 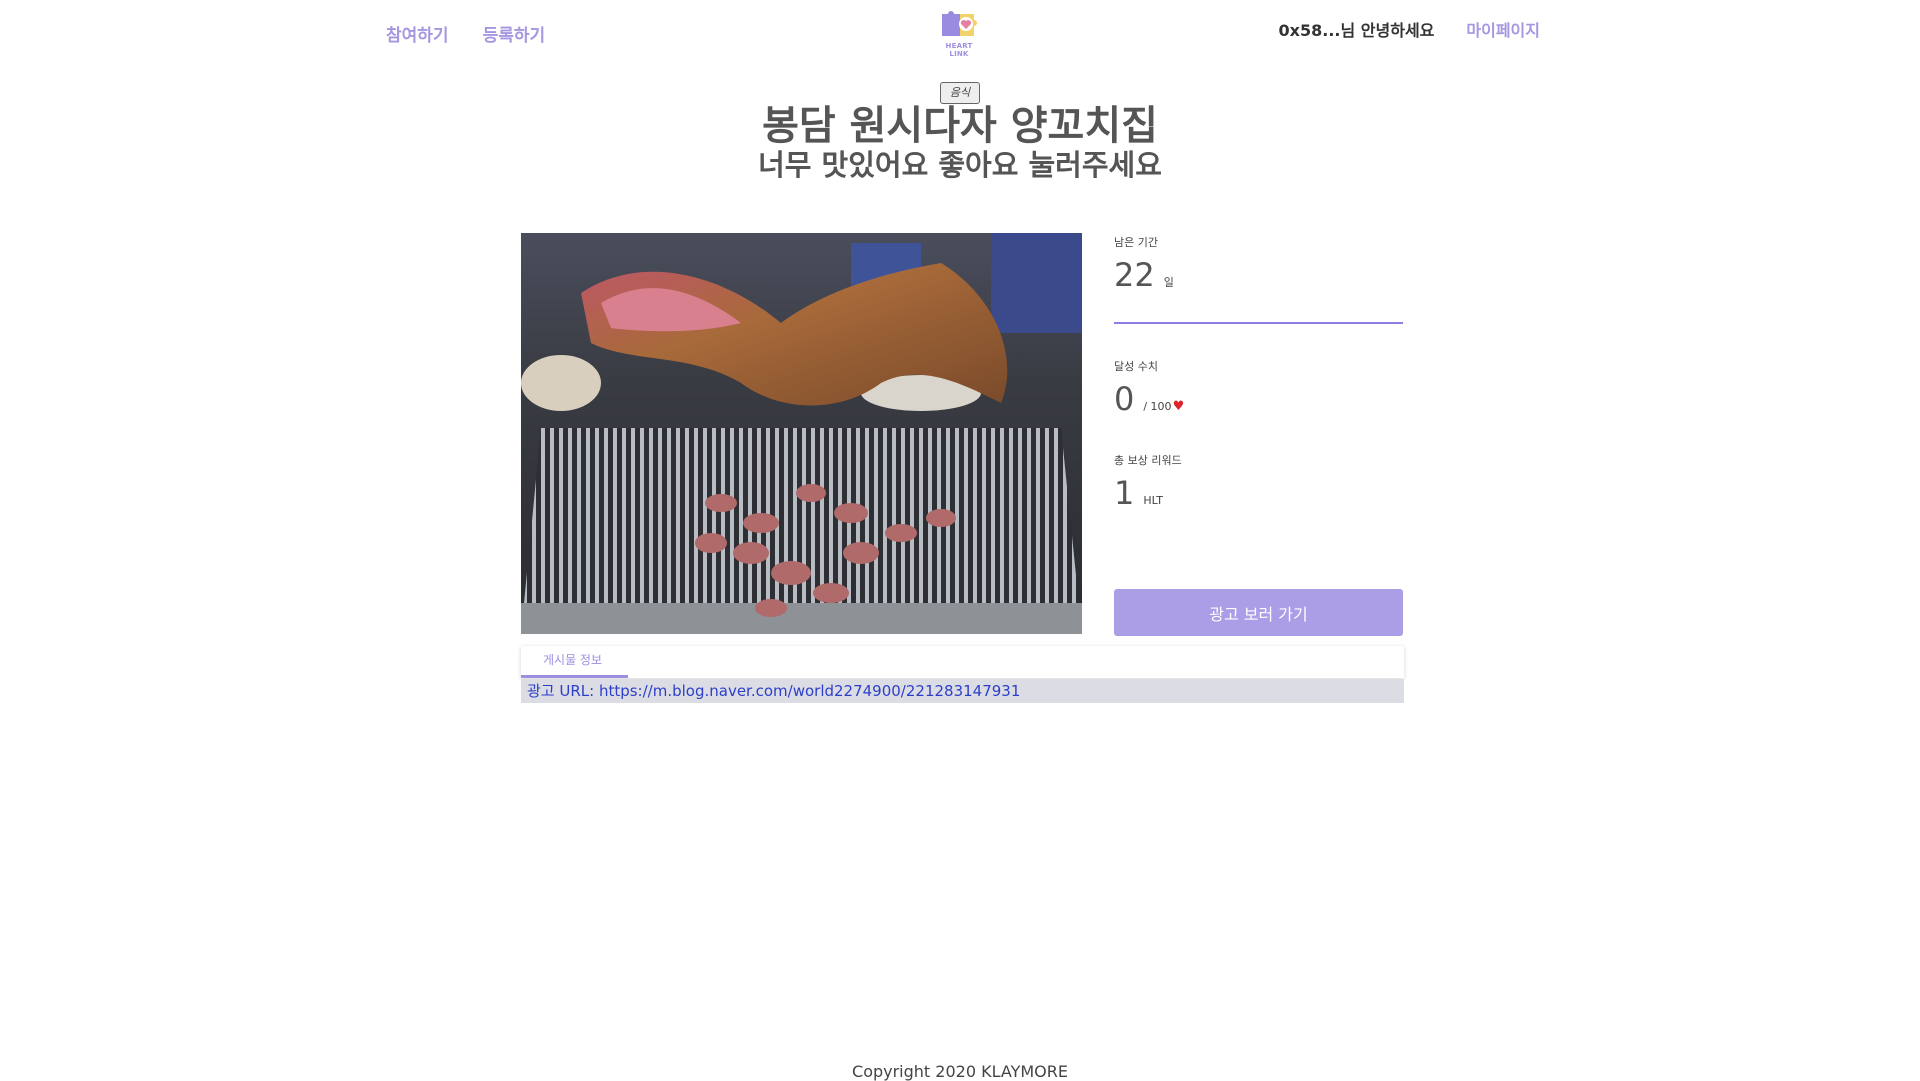 What do you see at coordinates (1503, 29) in the screenshot?
I see `mypage-link: 마이페이지` at bounding box center [1503, 29].